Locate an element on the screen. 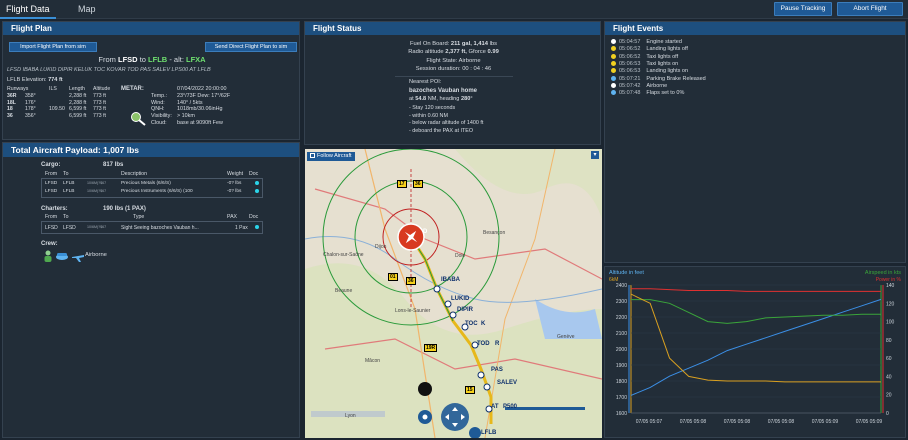  cargo-weight-col: Weight is located at coordinates (235, 174).